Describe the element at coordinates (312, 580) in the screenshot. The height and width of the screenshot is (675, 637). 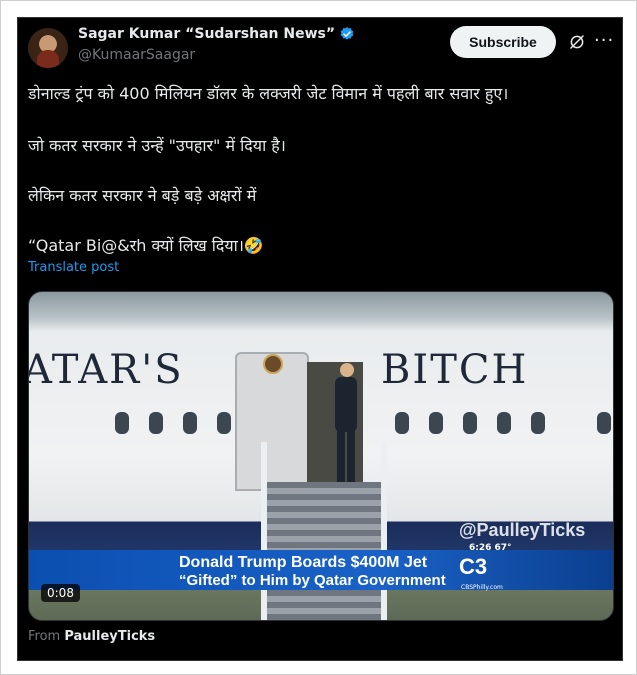
I see `headline-line-2: “Gifted” to Him by Qatar Government` at that location.